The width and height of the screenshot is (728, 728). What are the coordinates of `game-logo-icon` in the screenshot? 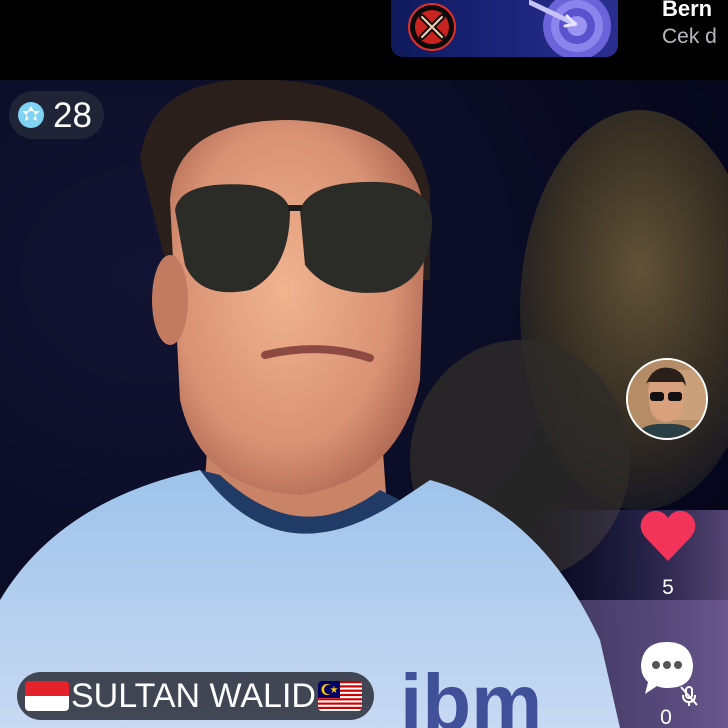 It's located at (432, 27).